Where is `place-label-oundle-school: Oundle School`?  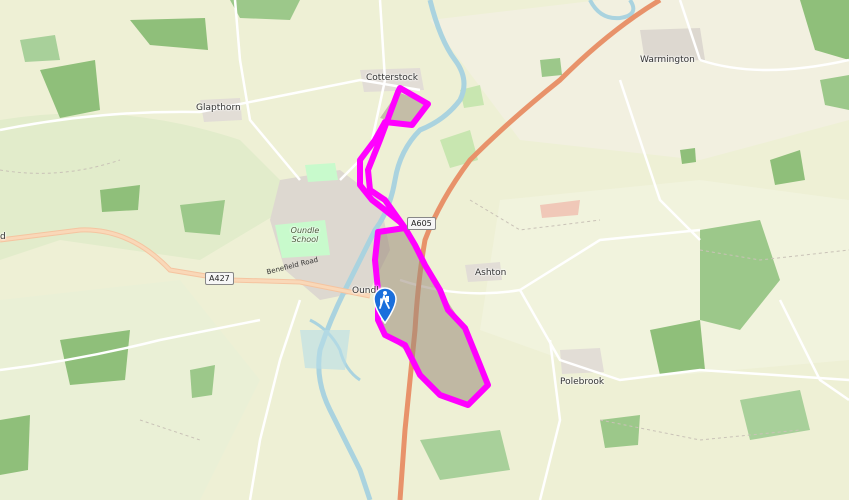
place-label-oundle-school: Oundle School is located at coordinates (305, 235).